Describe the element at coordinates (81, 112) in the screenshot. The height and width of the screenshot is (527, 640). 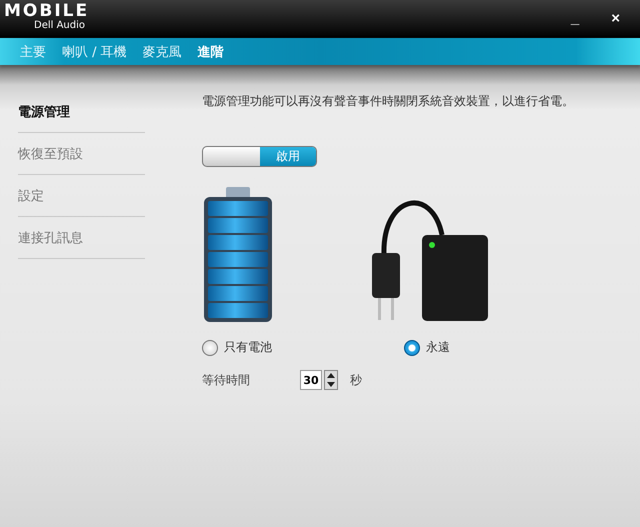
I see `sidebar-item: 電源管理` at that location.